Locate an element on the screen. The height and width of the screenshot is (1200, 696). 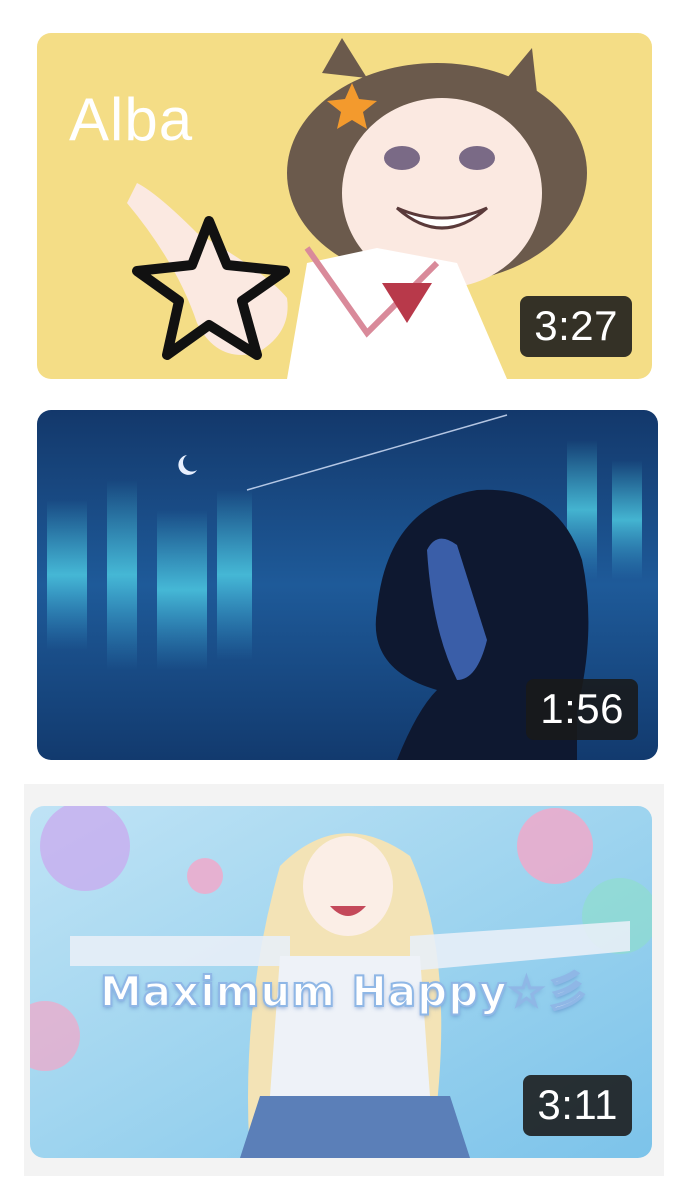
banner-title: Maximum Happy☆彡 is located at coordinates (344, 991).